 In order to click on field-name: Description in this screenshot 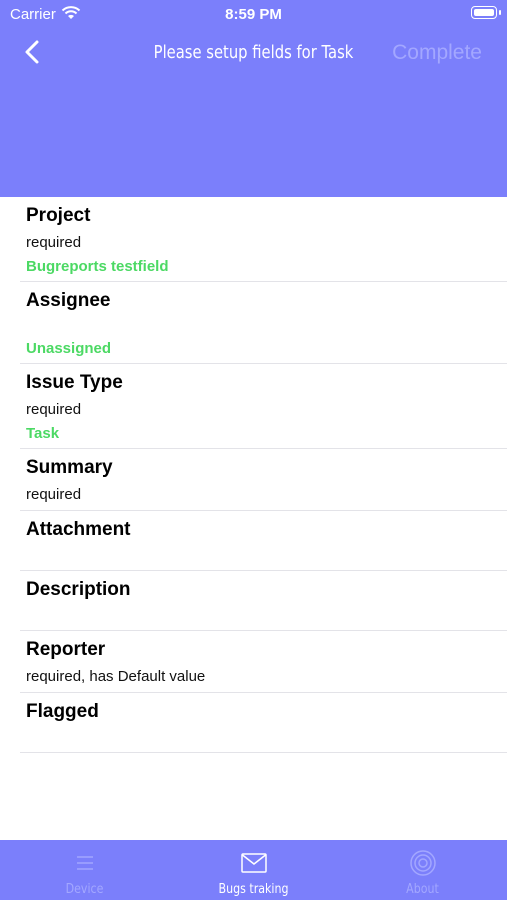, I will do `click(78, 589)`.